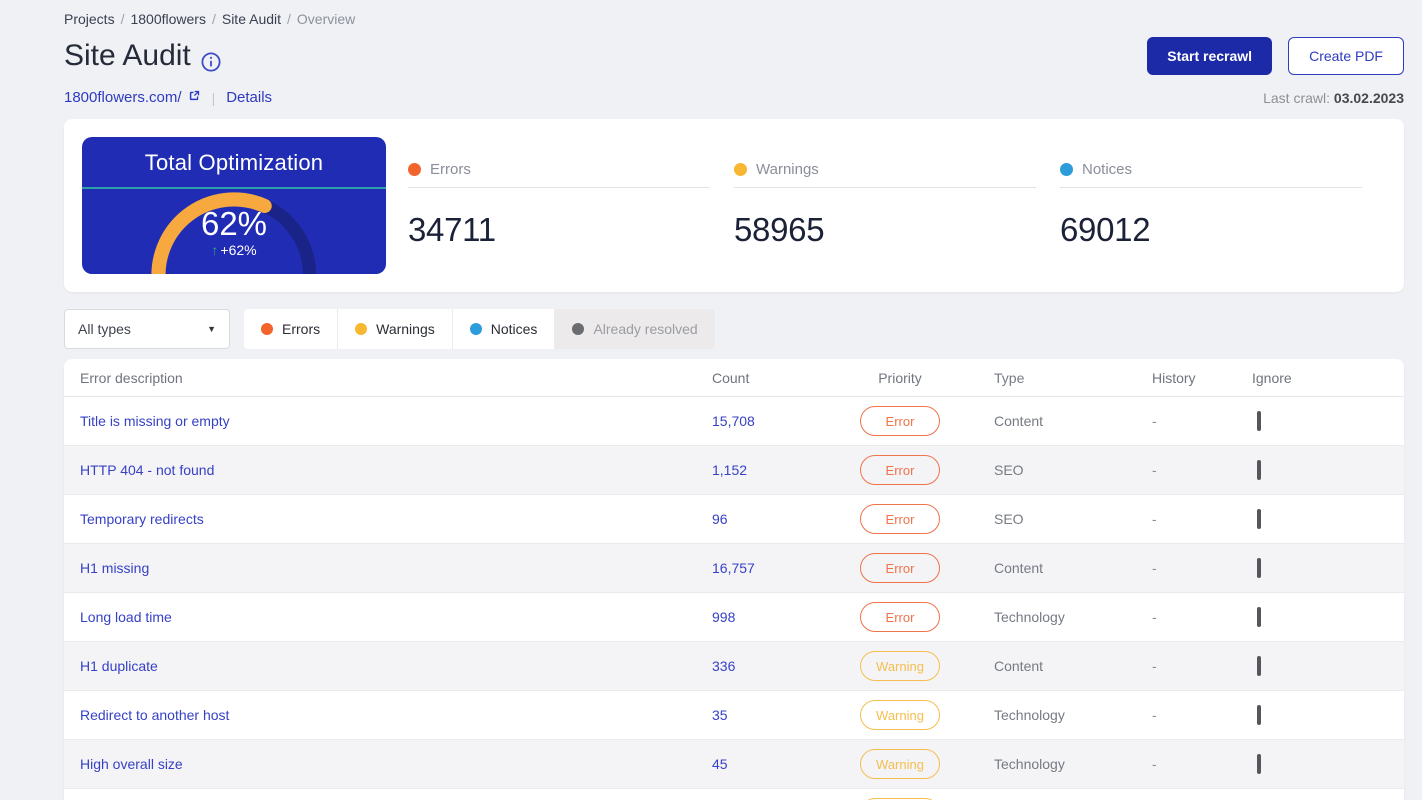 The width and height of the screenshot is (1422, 800). What do you see at coordinates (168, 19) in the screenshot?
I see `breadcrumb-link-1800flowers: 1800flowers` at bounding box center [168, 19].